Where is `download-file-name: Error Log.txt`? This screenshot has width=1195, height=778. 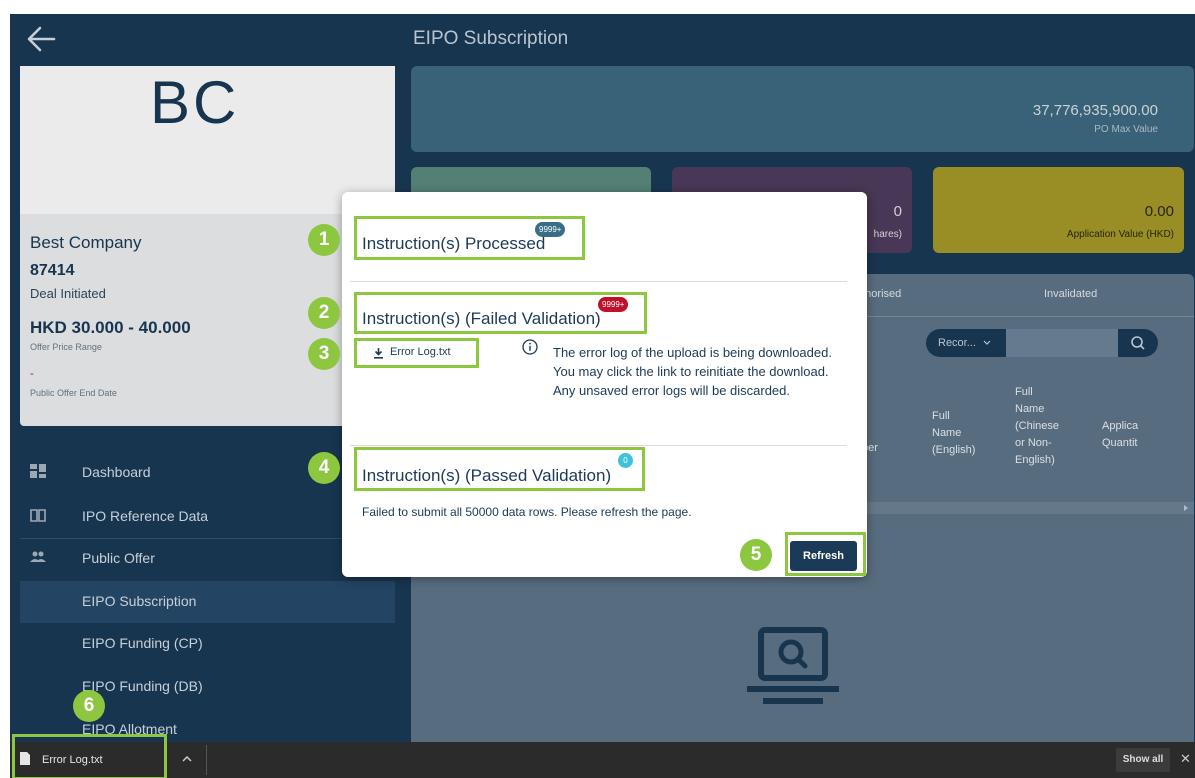
download-file-name: Error Log.txt is located at coordinates (72, 760).